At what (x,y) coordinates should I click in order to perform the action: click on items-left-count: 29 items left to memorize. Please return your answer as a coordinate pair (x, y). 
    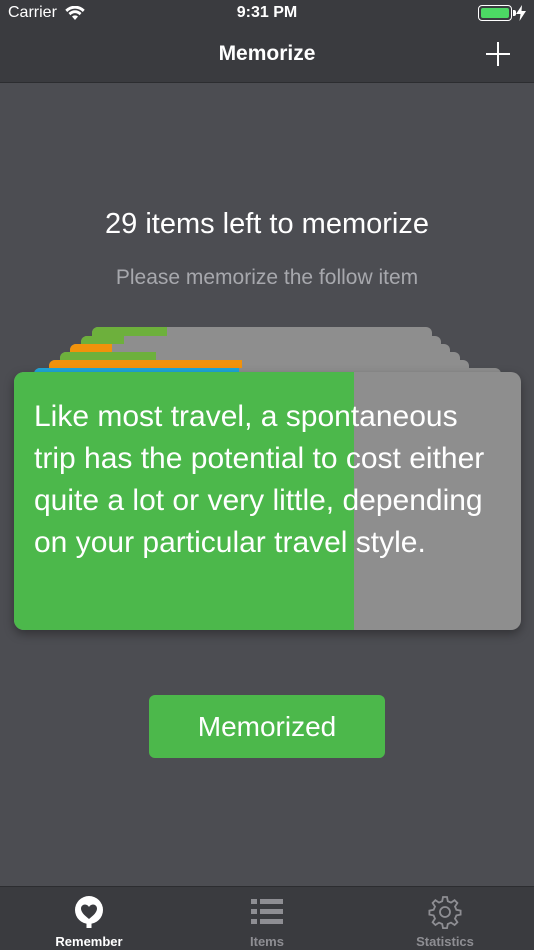
    Looking at the image, I should click on (267, 224).